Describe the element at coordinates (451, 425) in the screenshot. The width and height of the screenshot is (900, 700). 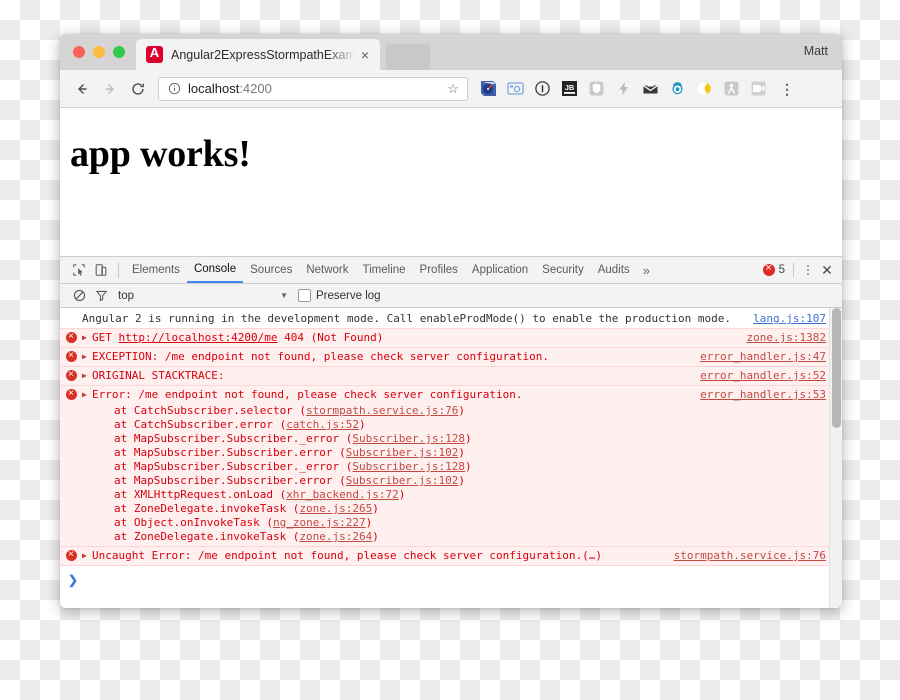
I see `stack-frame: at CatchSubscriber.error (catch.js:52)` at that location.